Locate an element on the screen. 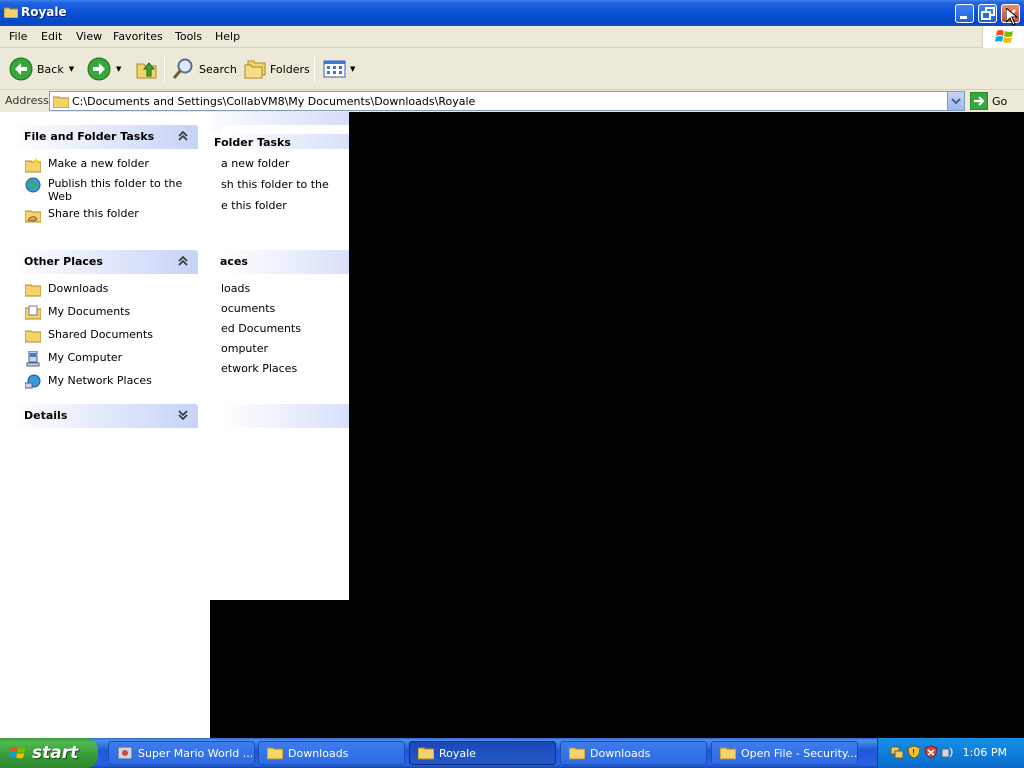  globe-icon is located at coordinates (33, 185).